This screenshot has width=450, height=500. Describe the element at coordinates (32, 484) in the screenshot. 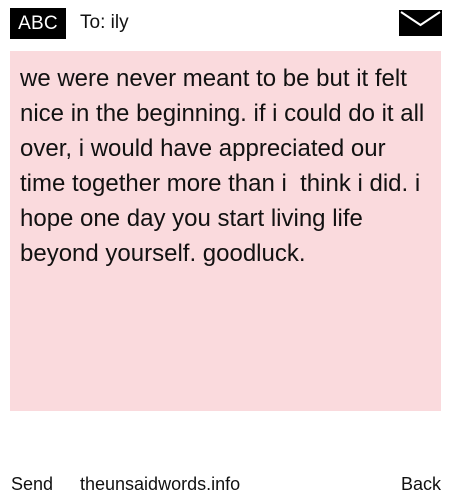

I see `send-button: Send` at that location.